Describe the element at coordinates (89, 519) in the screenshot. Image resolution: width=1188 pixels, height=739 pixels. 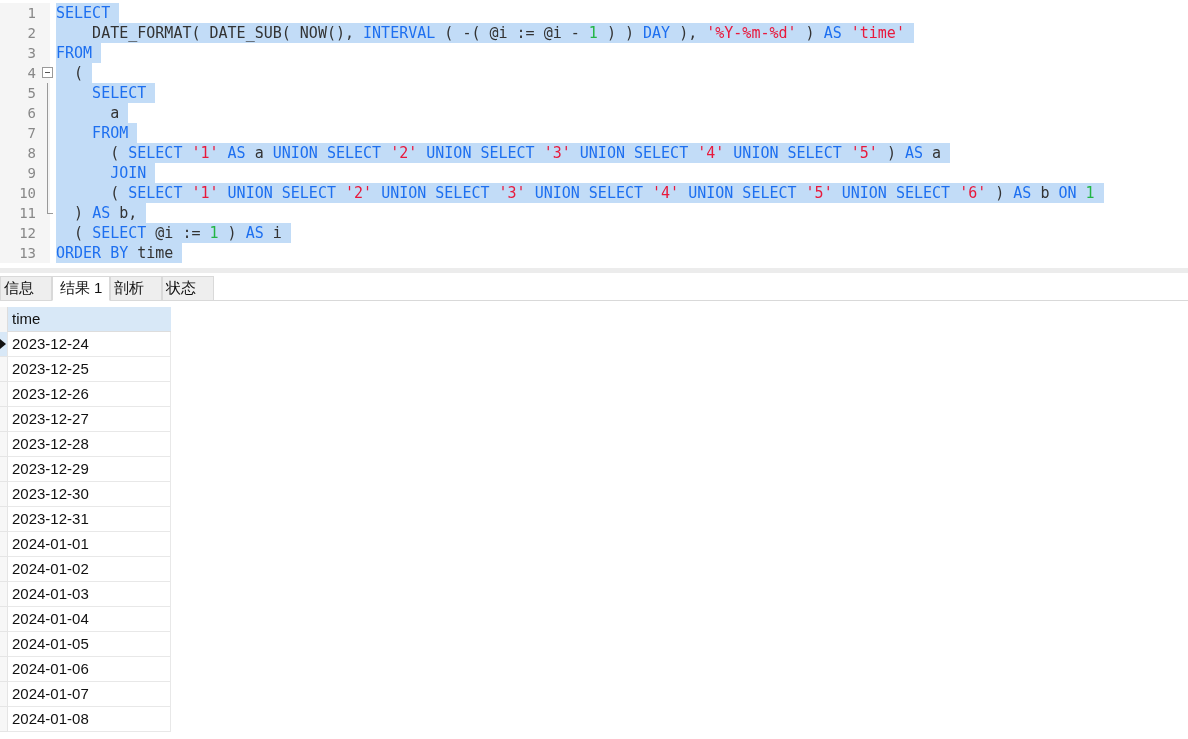
I see `table-cell: 2023-12-31` at that location.